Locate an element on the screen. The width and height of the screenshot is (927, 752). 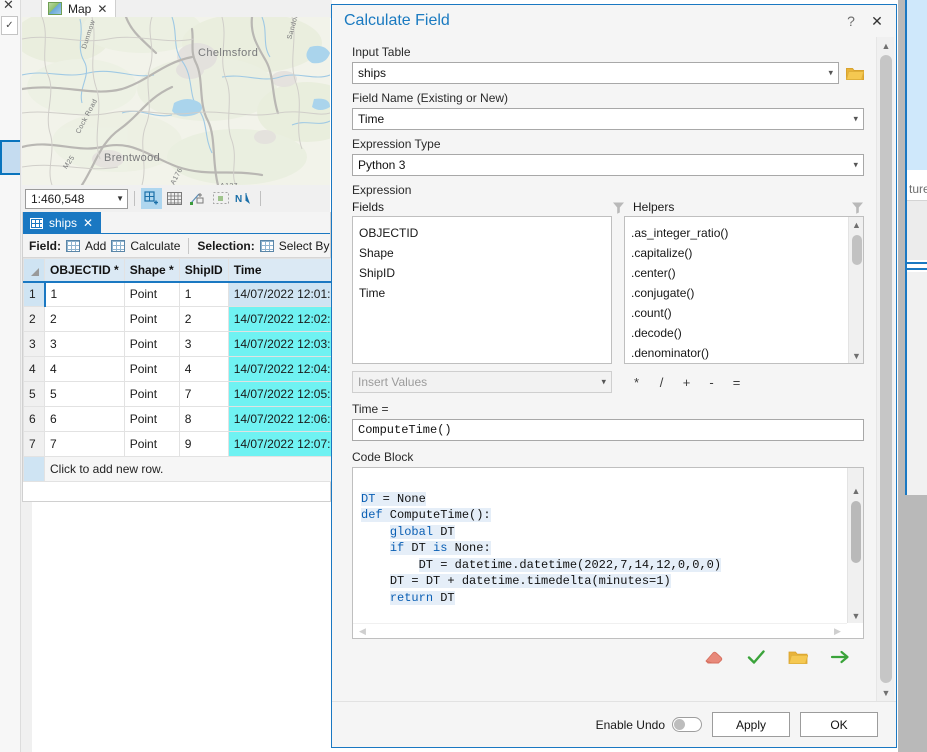
filter-helpers-icon is located at coordinates (857, 207).